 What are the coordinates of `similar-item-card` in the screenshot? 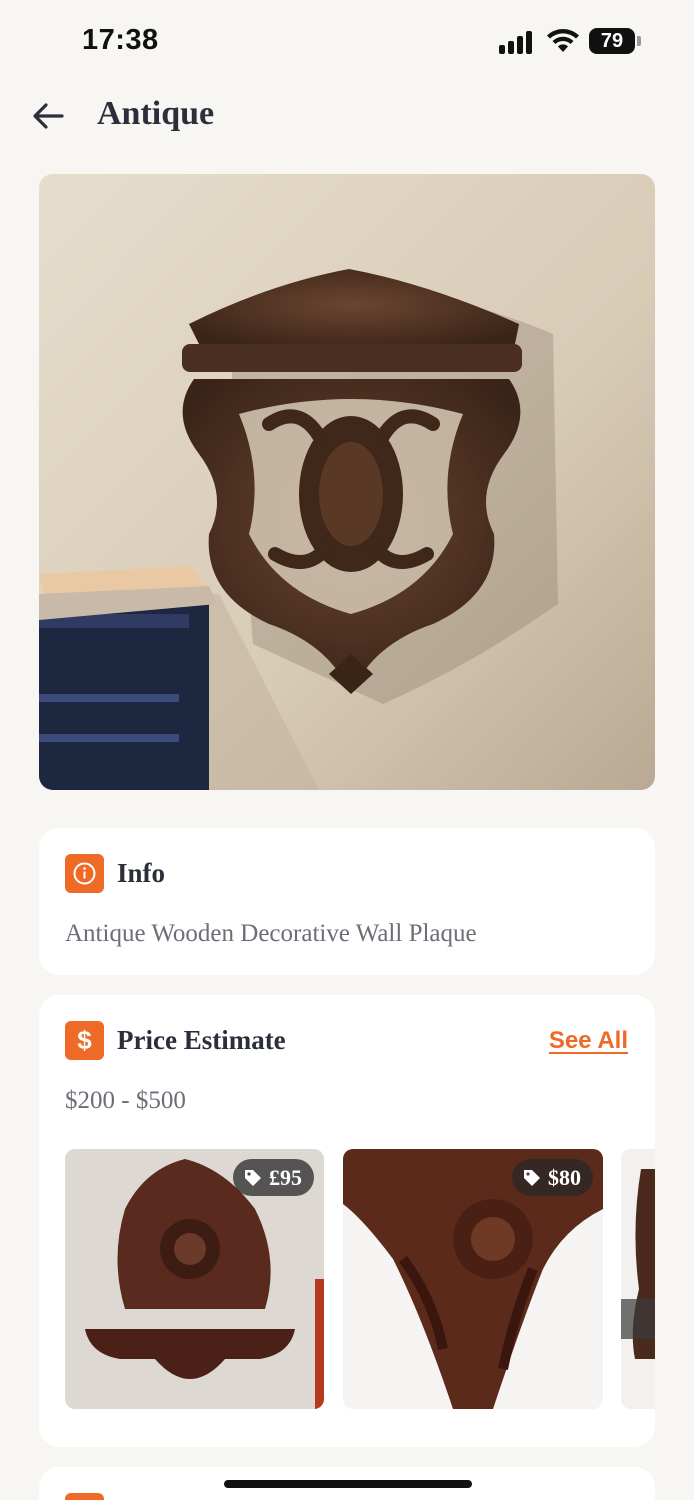 It's located at (638, 1279).